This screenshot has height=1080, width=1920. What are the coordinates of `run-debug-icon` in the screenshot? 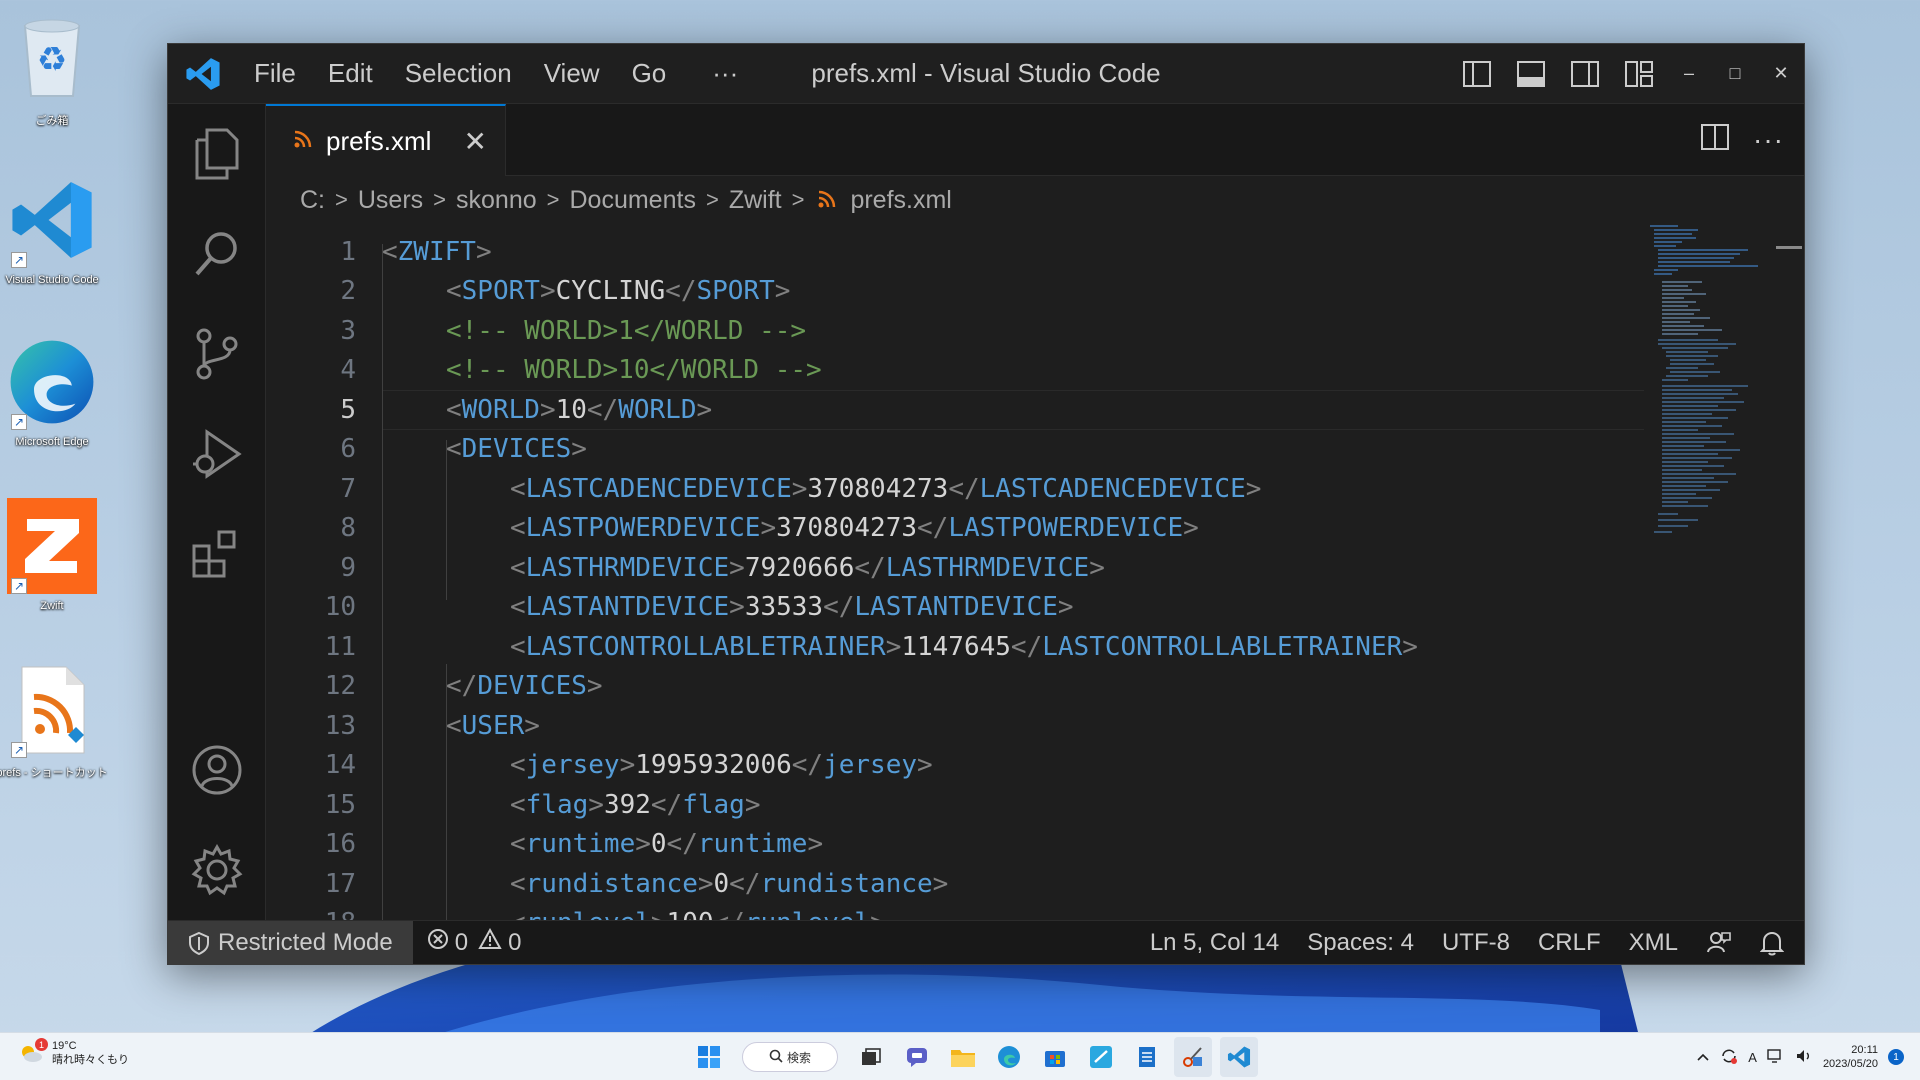 It's located at (217, 454).